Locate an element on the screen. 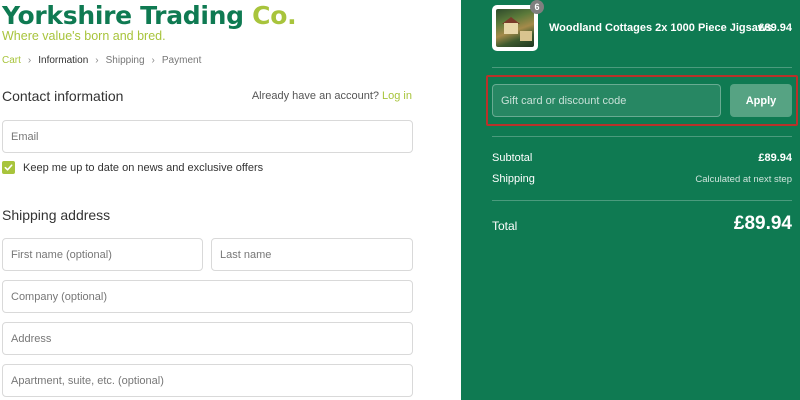  apartment-field is located at coordinates (207, 380).